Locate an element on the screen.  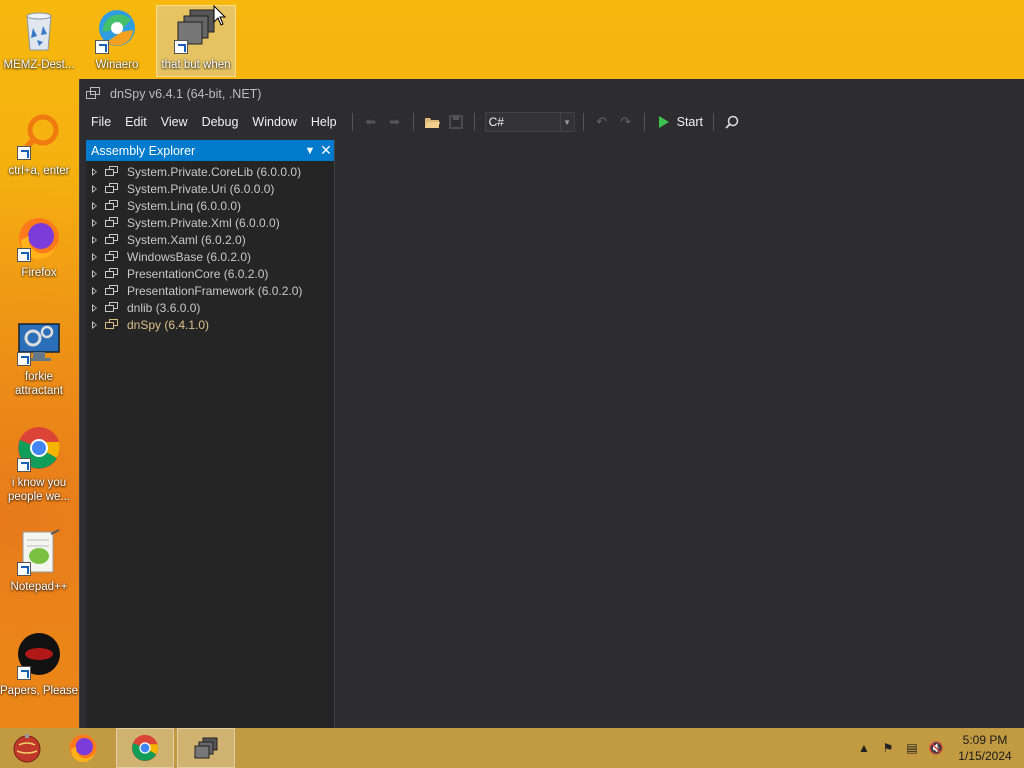
start-button is located at coordinates (27, 748).